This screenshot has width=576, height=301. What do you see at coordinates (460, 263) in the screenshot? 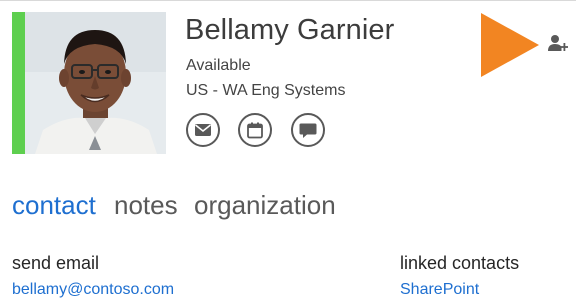
I see `linked-contacts-label: linked contacts` at bounding box center [460, 263].